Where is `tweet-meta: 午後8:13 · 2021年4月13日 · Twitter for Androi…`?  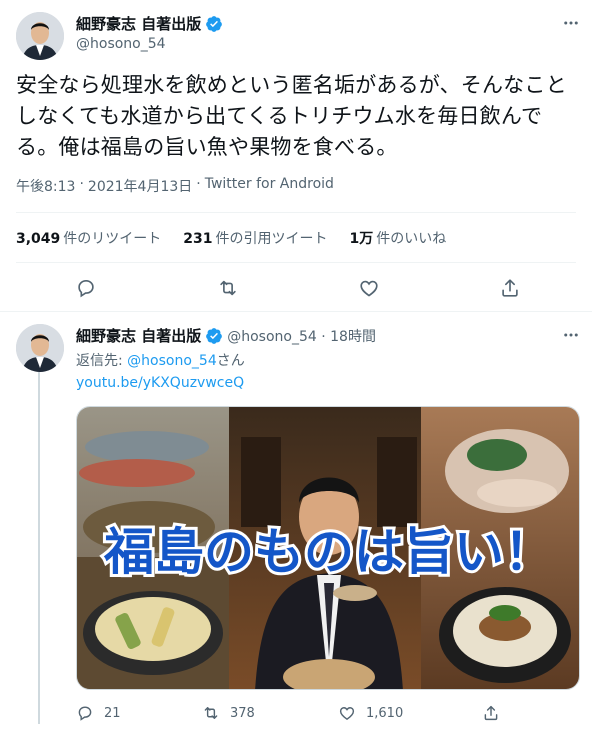 tweet-meta: 午後8:13 · 2021年4月13日 · Twitter for Androi… is located at coordinates (175, 186).